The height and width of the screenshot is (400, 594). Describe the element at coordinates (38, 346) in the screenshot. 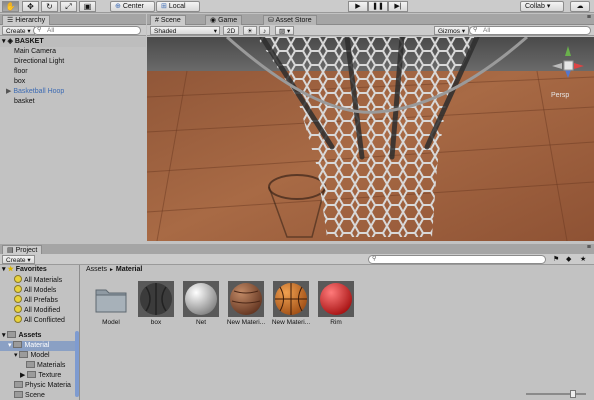

I see `folder-material: ▾ Material` at that location.